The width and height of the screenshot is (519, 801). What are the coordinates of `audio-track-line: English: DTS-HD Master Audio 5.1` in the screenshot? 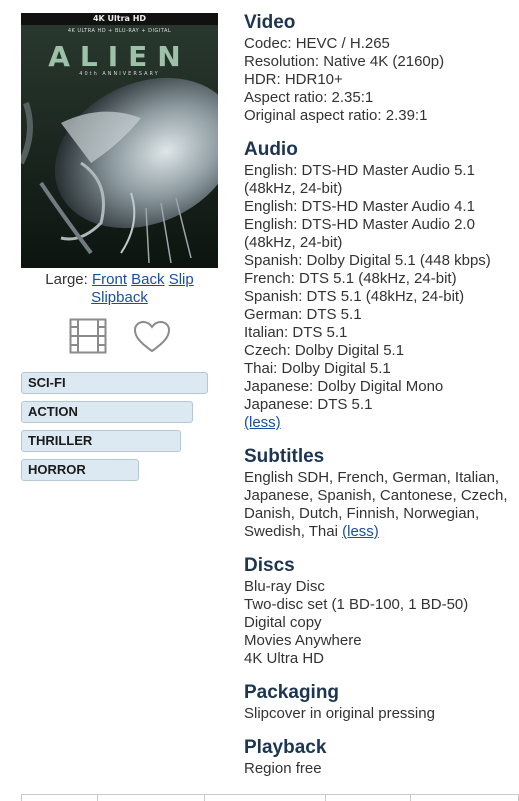 It's located at (359, 170).